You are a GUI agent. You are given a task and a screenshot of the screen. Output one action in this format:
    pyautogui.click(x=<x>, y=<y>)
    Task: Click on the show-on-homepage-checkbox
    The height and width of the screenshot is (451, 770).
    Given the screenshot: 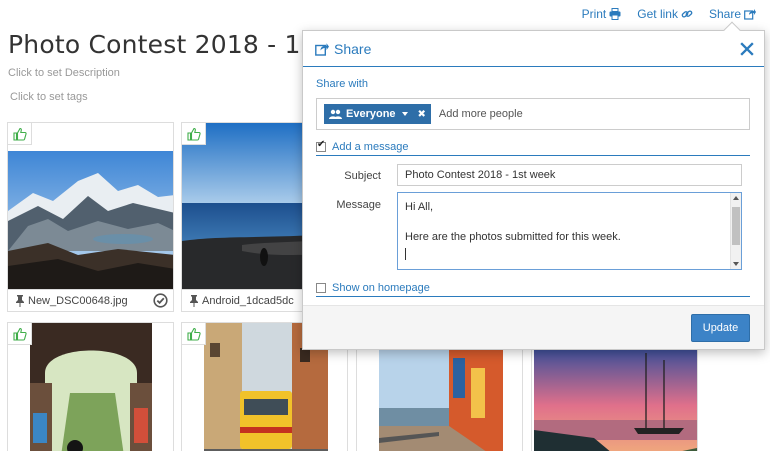 What is the action you would take?
    pyautogui.click(x=321, y=288)
    